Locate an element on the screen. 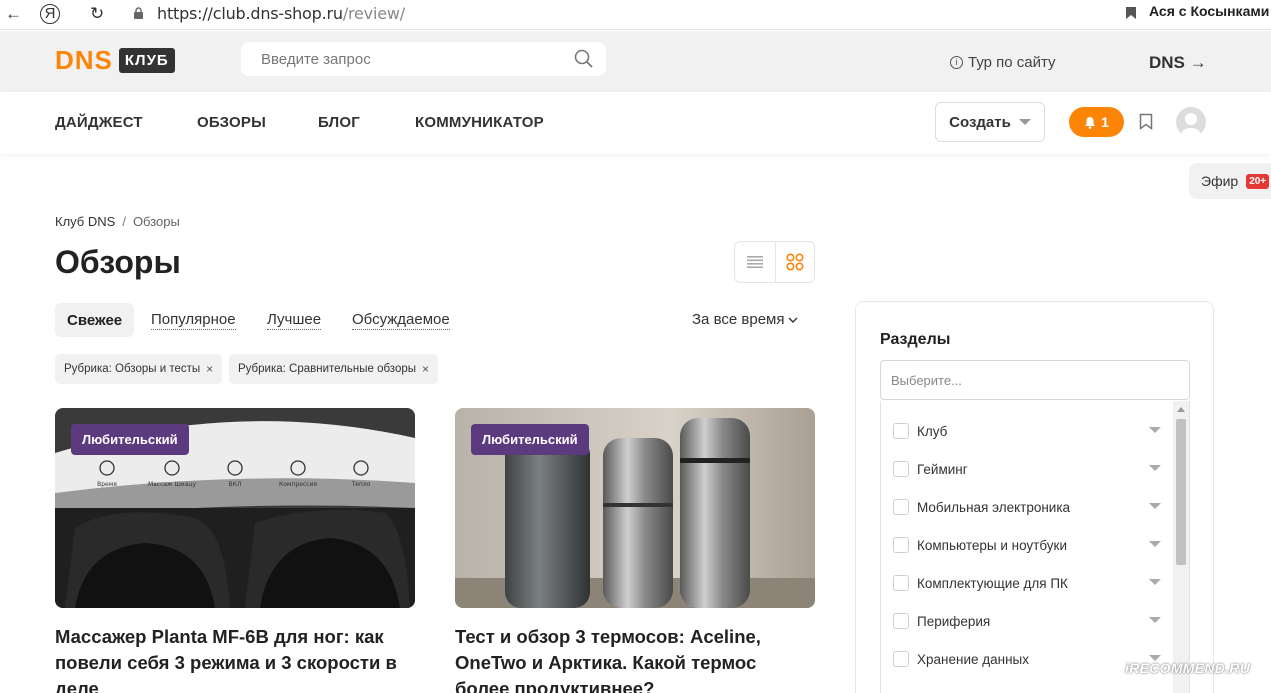  view-toggle is located at coordinates (774, 262).